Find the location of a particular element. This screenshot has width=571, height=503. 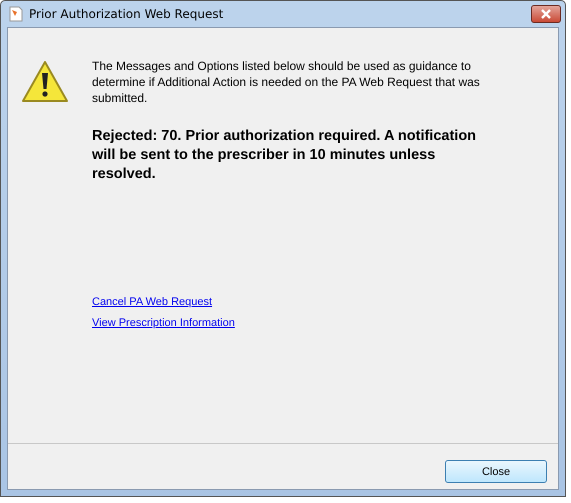

status-message: Rejected: 70. Prior authorization required. A notification will be sent to the prescriber in 10 minutes unless resolved. is located at coordinates (285, 155).